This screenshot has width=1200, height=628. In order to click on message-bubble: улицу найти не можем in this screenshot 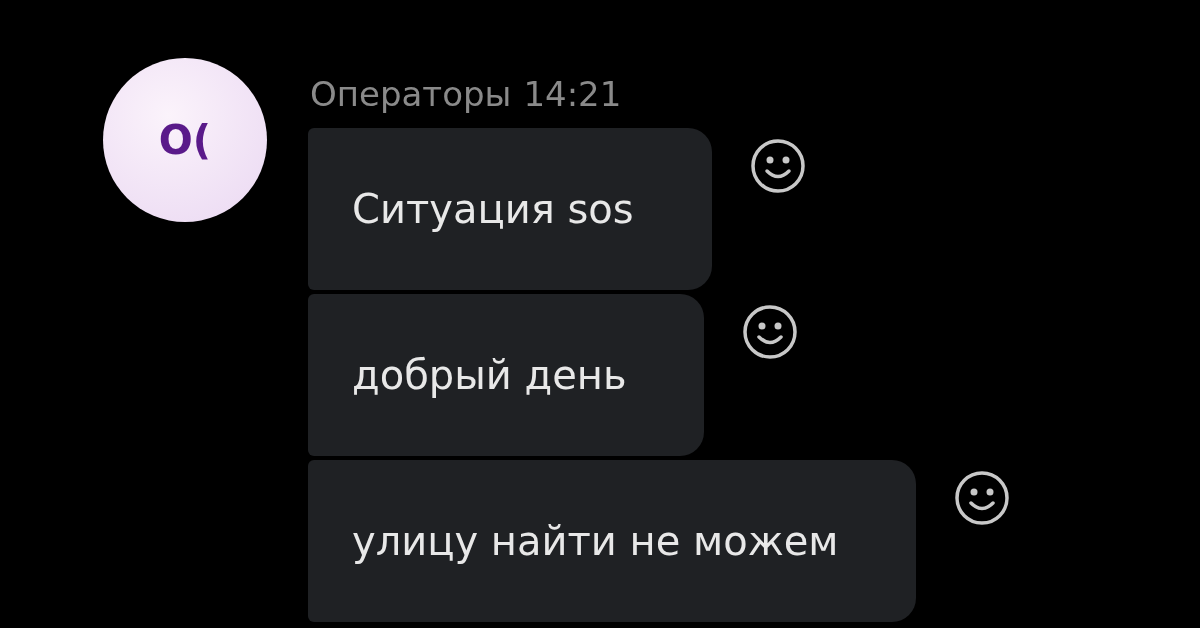, I will do `click(612, 541)`.